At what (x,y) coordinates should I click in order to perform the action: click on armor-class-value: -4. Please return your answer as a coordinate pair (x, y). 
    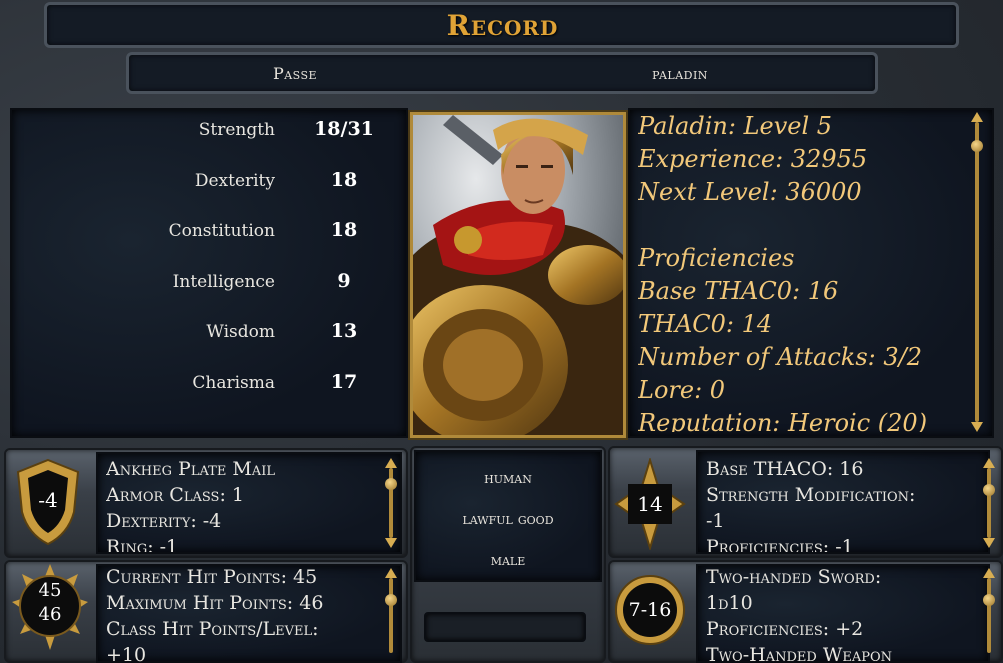
    Looking at the image, I should click on (48, 500).